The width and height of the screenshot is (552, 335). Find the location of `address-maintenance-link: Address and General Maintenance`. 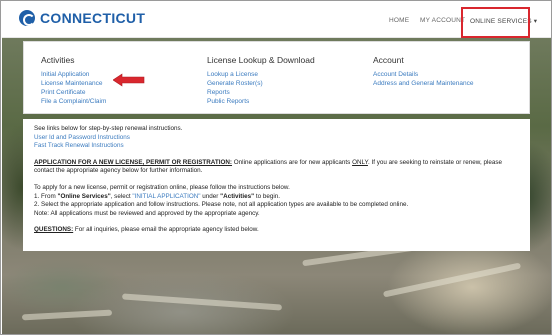

address-maintenance-link: Address and General Maintenance is located at coordinates (423, 83).